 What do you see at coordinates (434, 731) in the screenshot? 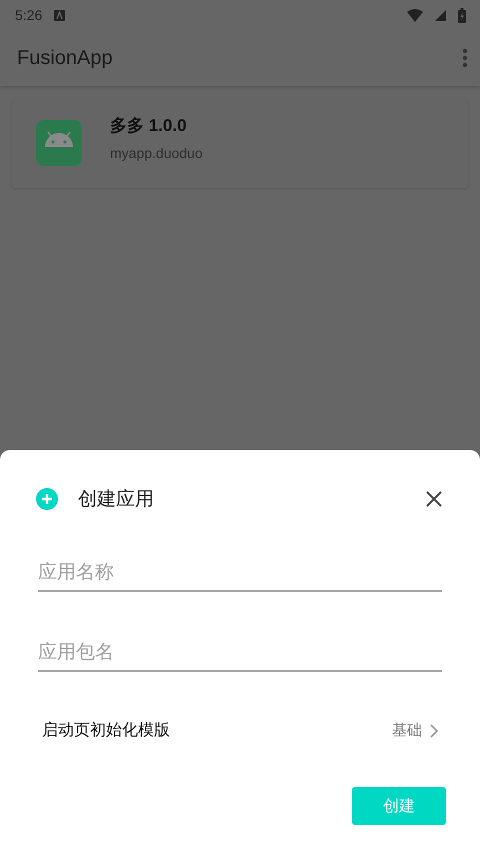
I see `chevron-right-icon` at bounding box center [434, 731].